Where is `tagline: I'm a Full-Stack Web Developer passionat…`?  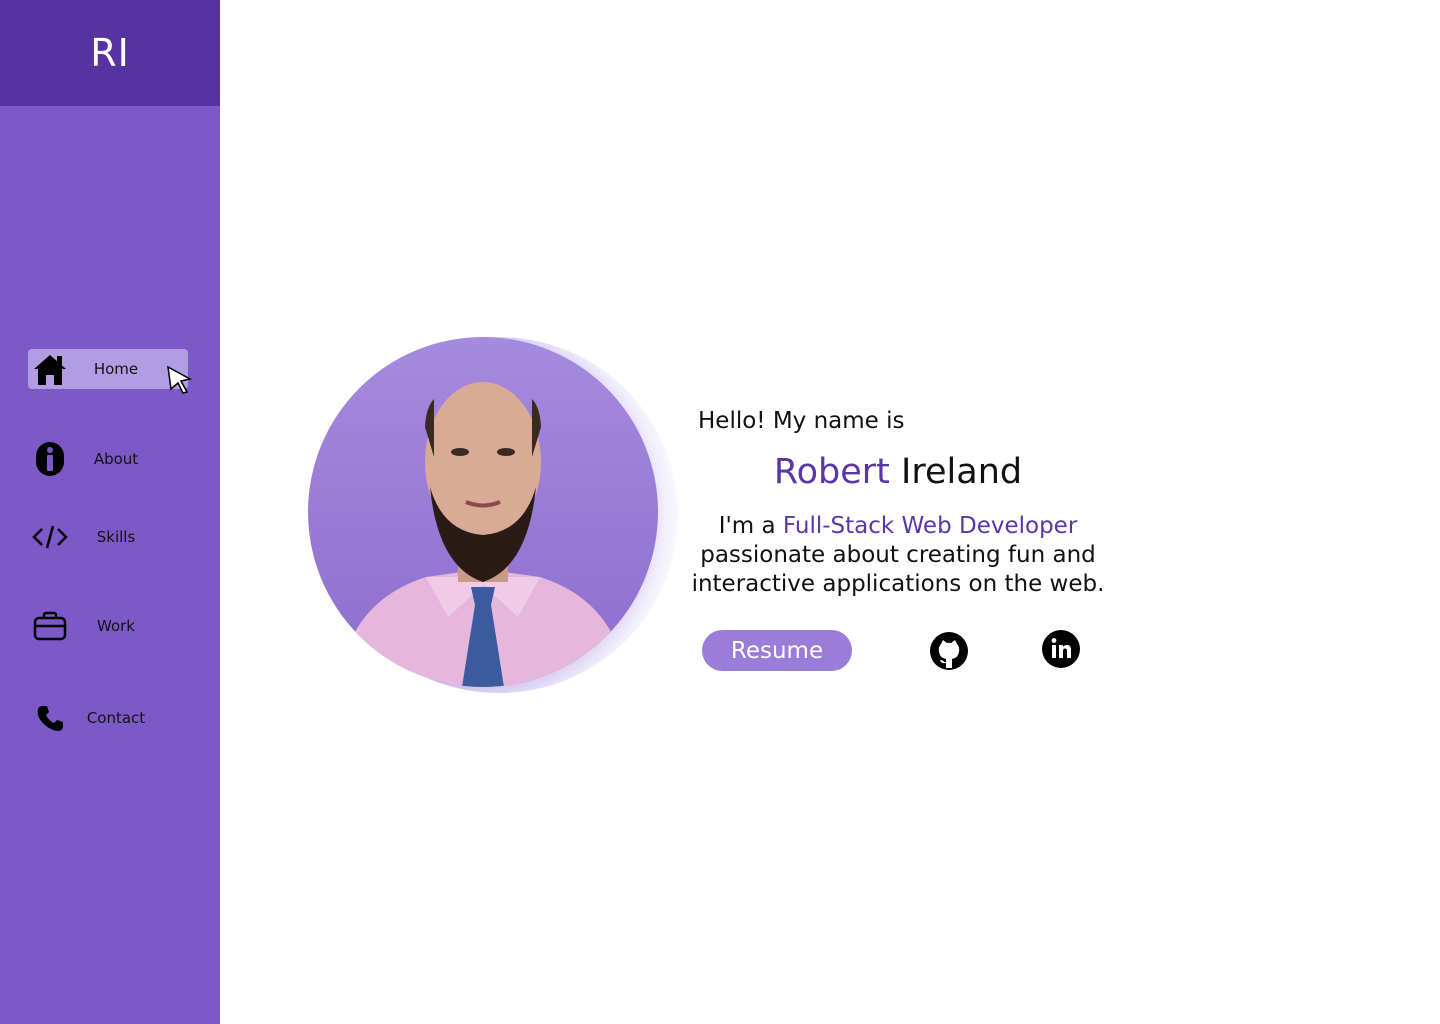
tagline: I'm a Full-Stack Web Developer passionat… is located at coordinates (898, 555).